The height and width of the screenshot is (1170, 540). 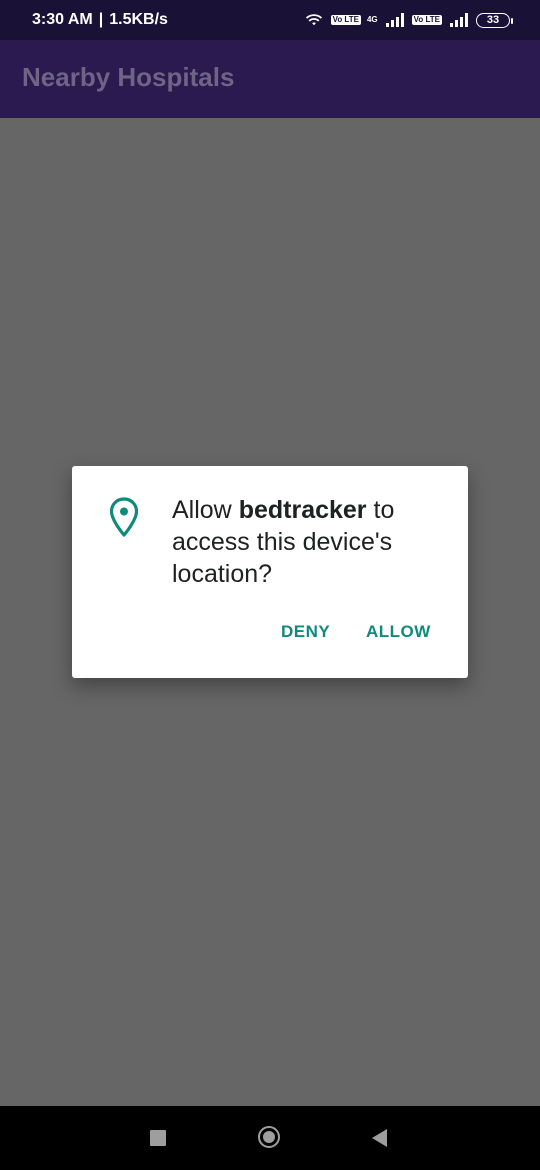 What do you see at coordinates (345, 20) in the screenshot?
I see `volte-icon: Vo LTE` at bounding box center [345, 20].